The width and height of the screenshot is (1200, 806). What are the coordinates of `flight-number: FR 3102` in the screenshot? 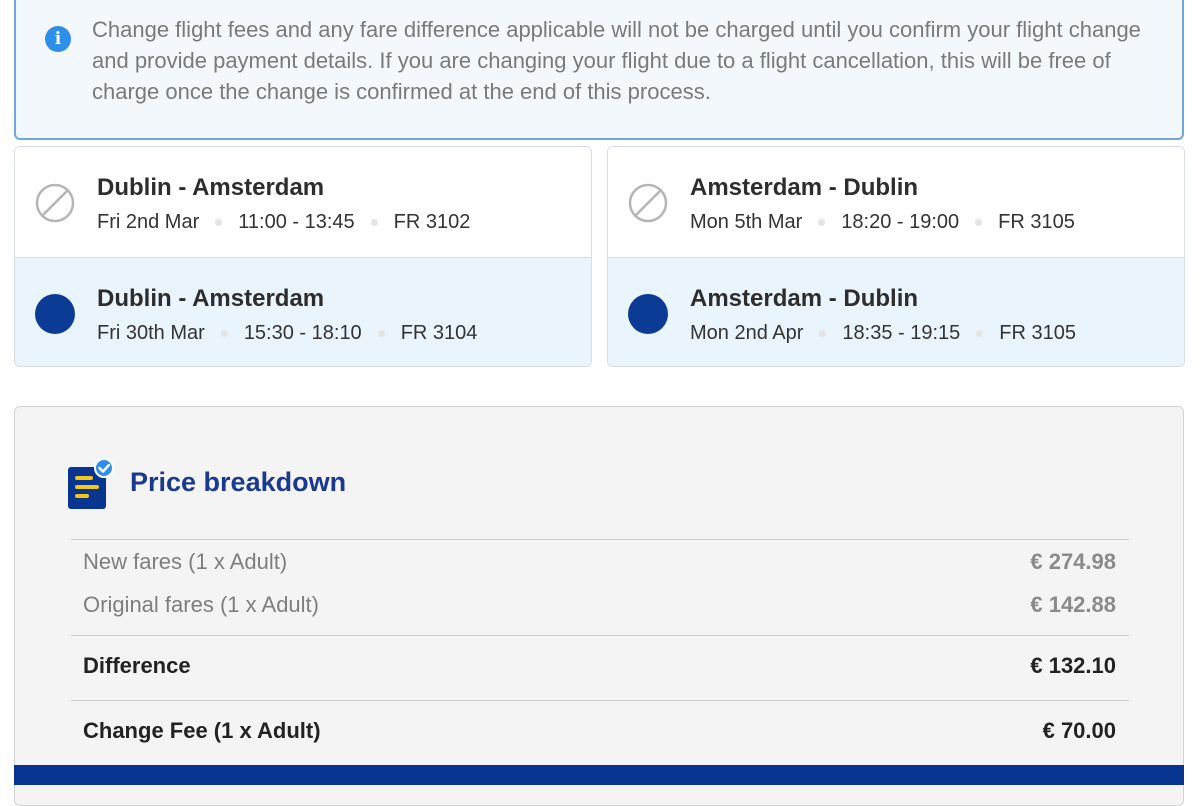 It's located at (432, 222).